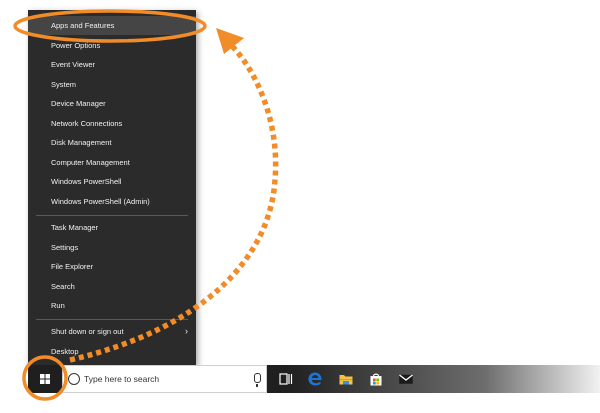  I want to click on arrow-head-icon, so click(230, 41).